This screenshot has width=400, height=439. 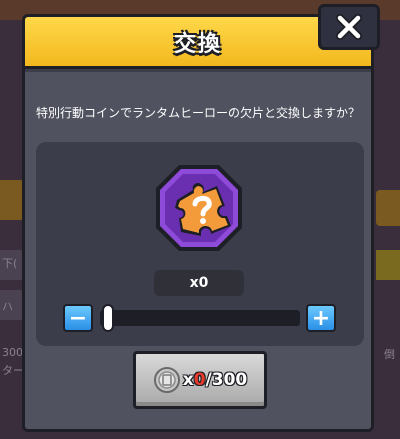 What do you see at coordinates (388, 208) in the screenshot?
I see `background-right-tab` at bounding box center [388, 208].